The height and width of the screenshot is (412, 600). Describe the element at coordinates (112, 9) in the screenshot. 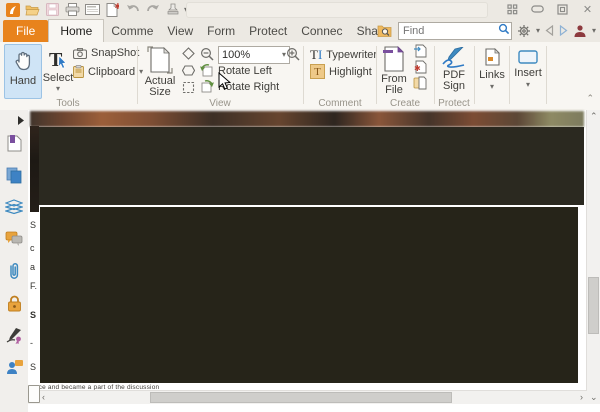

I see `new-document-icon: ✱` at that location.